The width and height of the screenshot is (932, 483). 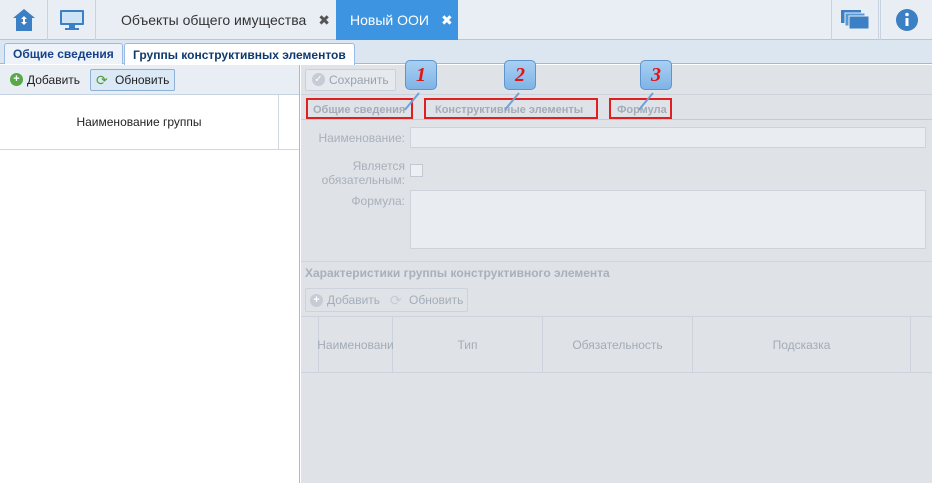 What do you see at coordinates (616, 300) in the screenshot?
I see `characteristics-toolbar: + Добавить ⟳ Обновить` at bounding box center [616, 300].